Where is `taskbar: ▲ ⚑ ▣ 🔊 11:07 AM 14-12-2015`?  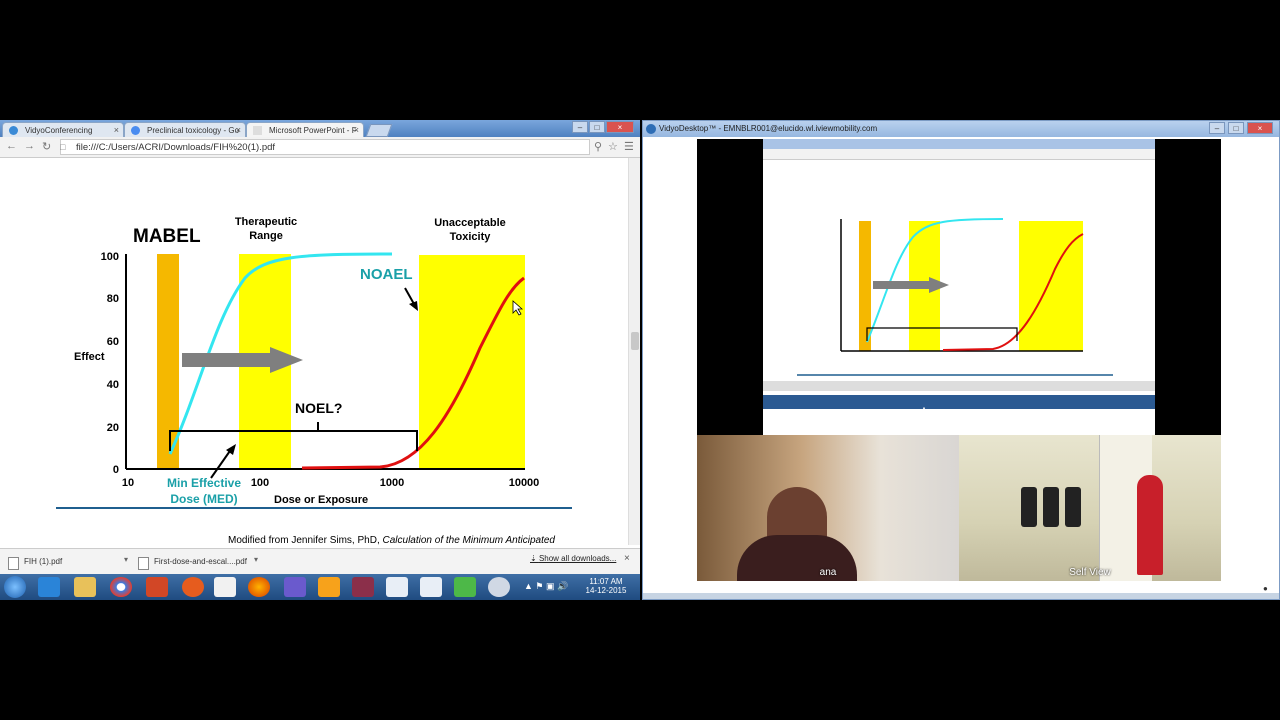
taskbar: ▲ ⚑ ▣ 🔊 11:07 AM 14-12-2015 is located at coordinates (320, 587).